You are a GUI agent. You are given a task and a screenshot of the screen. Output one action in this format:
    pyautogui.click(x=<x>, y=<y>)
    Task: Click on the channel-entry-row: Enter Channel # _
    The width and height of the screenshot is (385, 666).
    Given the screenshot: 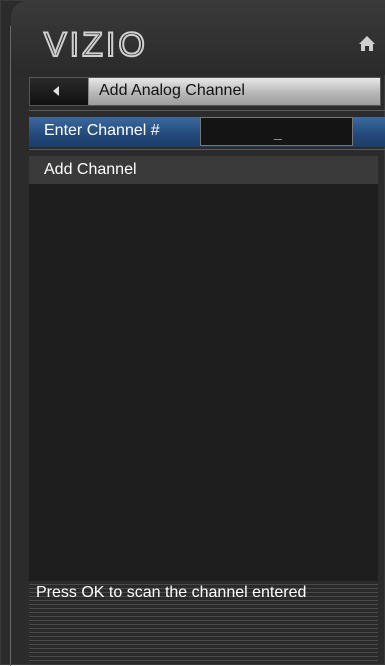 What is the action you would take?
    pyautogui.click(x=207, y=132)
    